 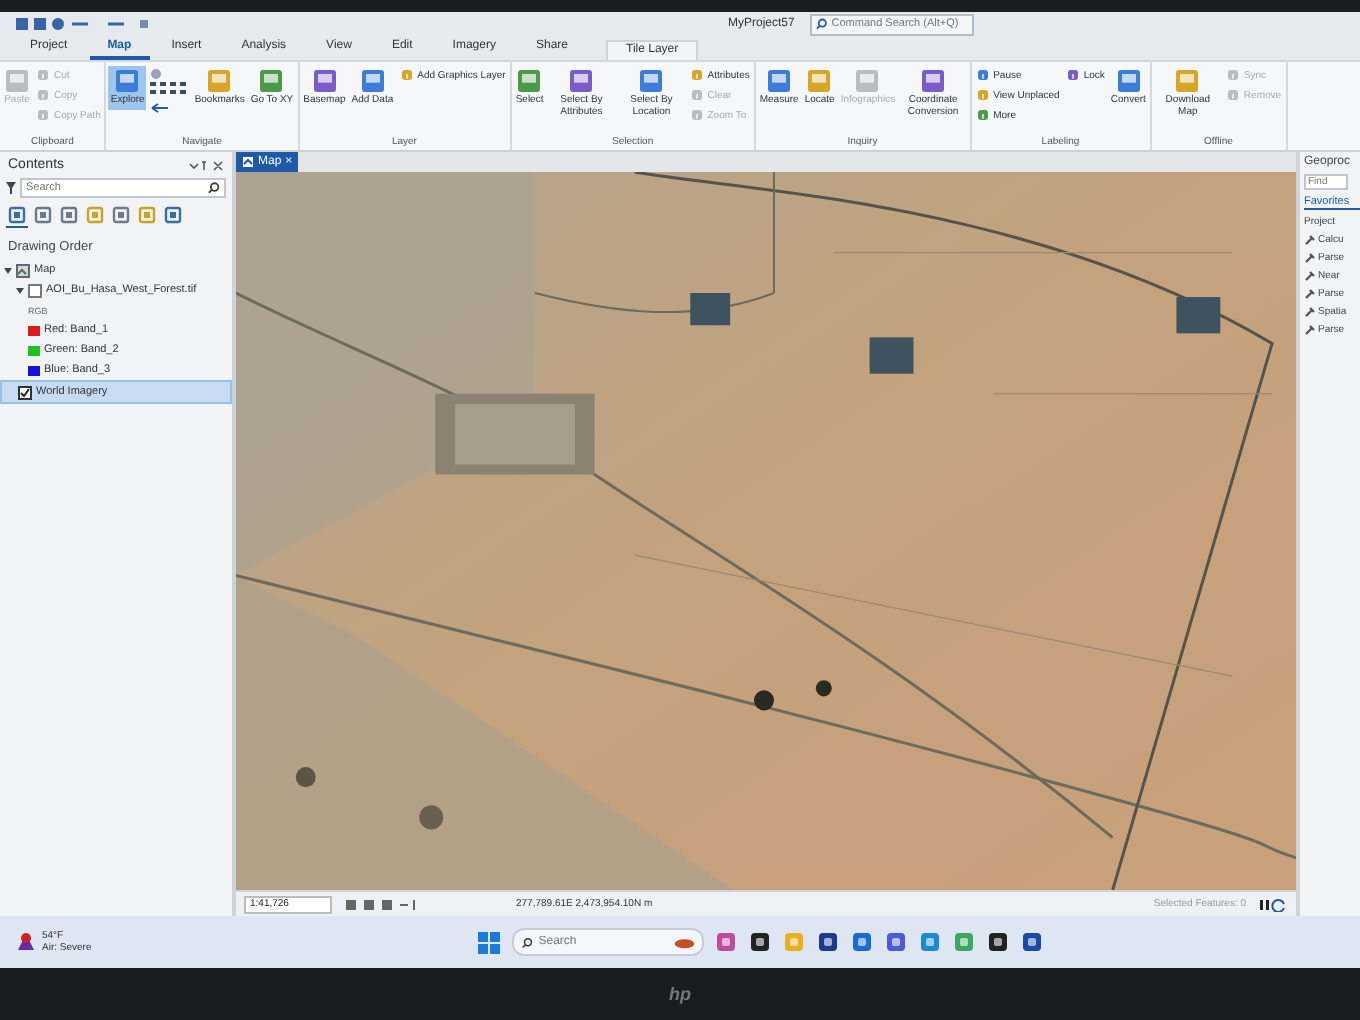 I want to click on windows-logo-icon, so click(x=489, y=942).